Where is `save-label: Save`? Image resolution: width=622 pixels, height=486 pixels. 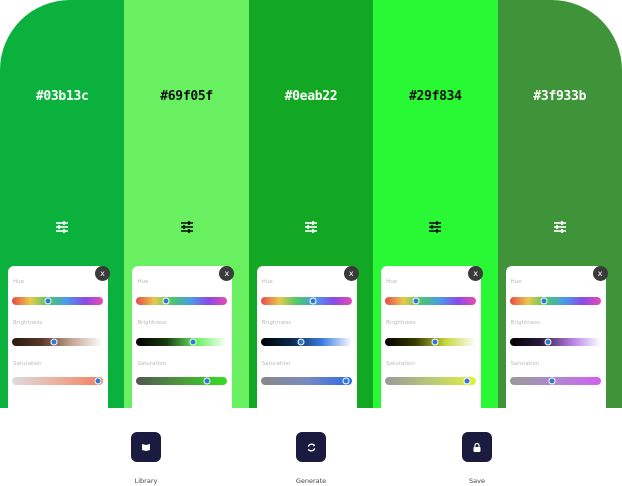
save-label: Save is located at coordinates (477, 481).